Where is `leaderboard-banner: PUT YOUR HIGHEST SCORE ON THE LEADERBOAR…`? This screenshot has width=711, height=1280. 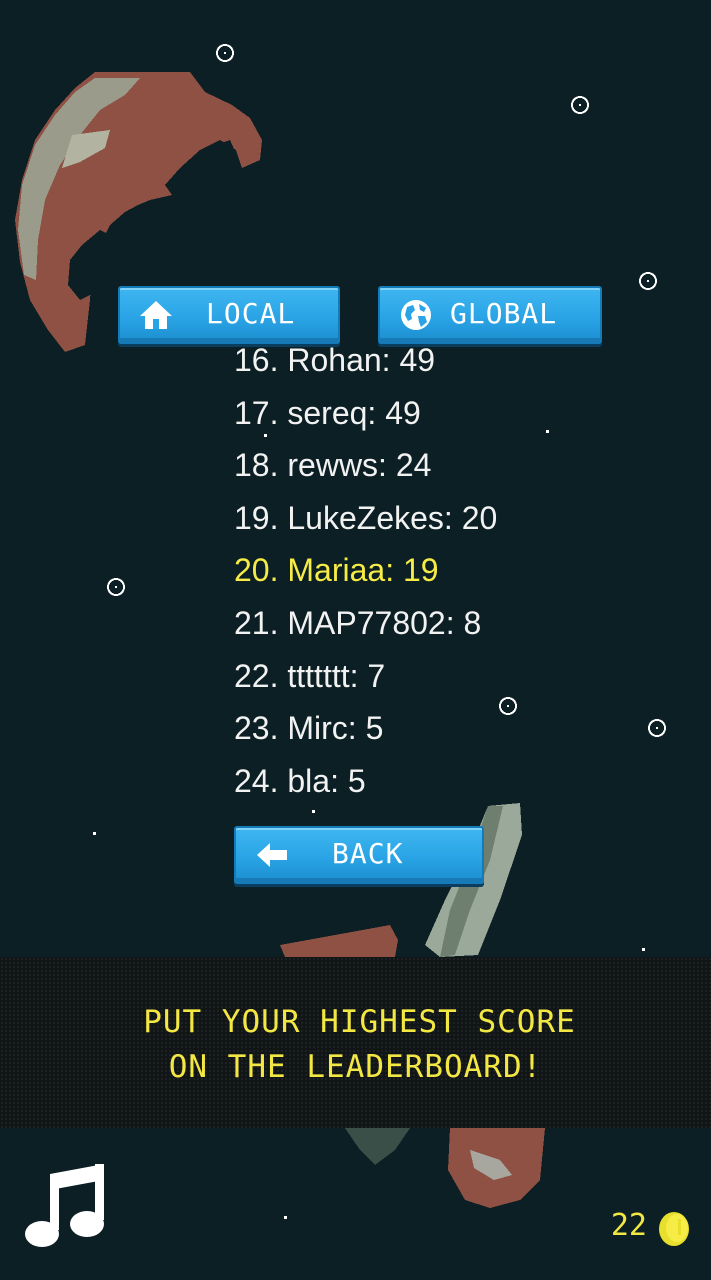 leaderboard-banner: PUT YOUR HIGHEST SCORE ON THE LEADERBOAR… is located at coordinates (355, 1042).